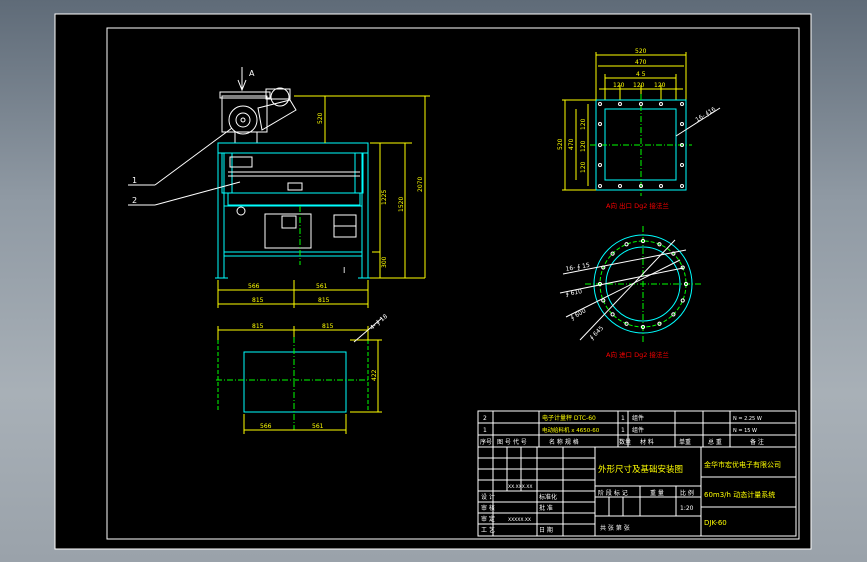  Describe the element at coordinates (638, 430) in the screenshot. I see `parts-row-1-material: 组件` at that location.